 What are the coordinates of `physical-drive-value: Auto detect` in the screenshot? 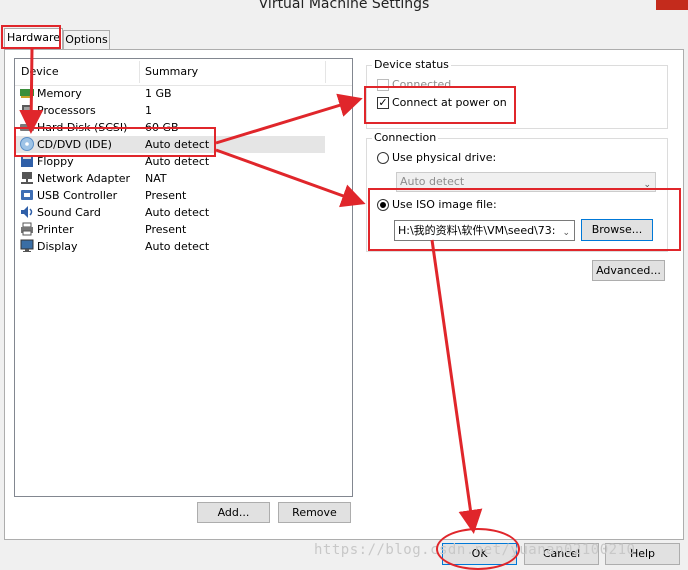 It's located at (432, 181).